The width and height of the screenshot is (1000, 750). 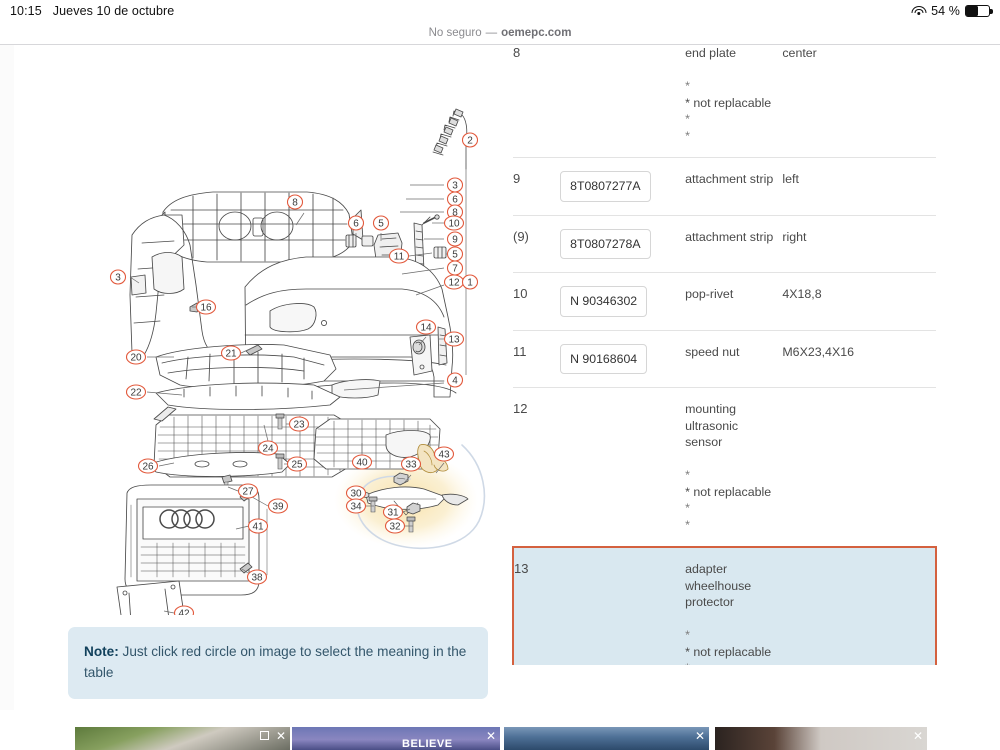 I want to click on ad-close-icon-3: ✕, so click(x=700, y=736).